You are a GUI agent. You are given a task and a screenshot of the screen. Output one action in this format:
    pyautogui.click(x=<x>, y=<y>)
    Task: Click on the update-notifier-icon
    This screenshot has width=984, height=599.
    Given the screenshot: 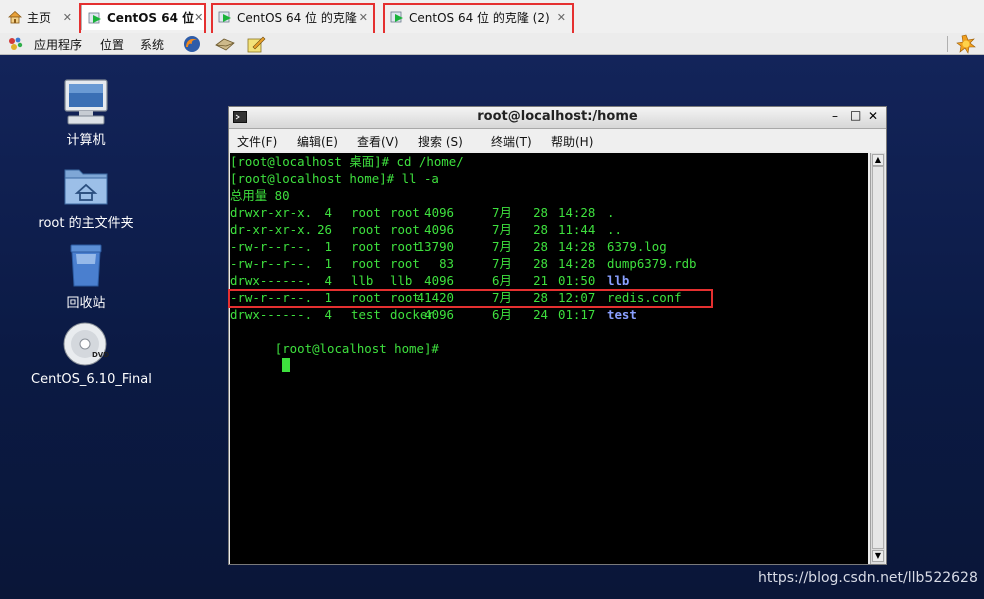 What is the action you would take?
    pyautogui.click(x=966, y=44)
    